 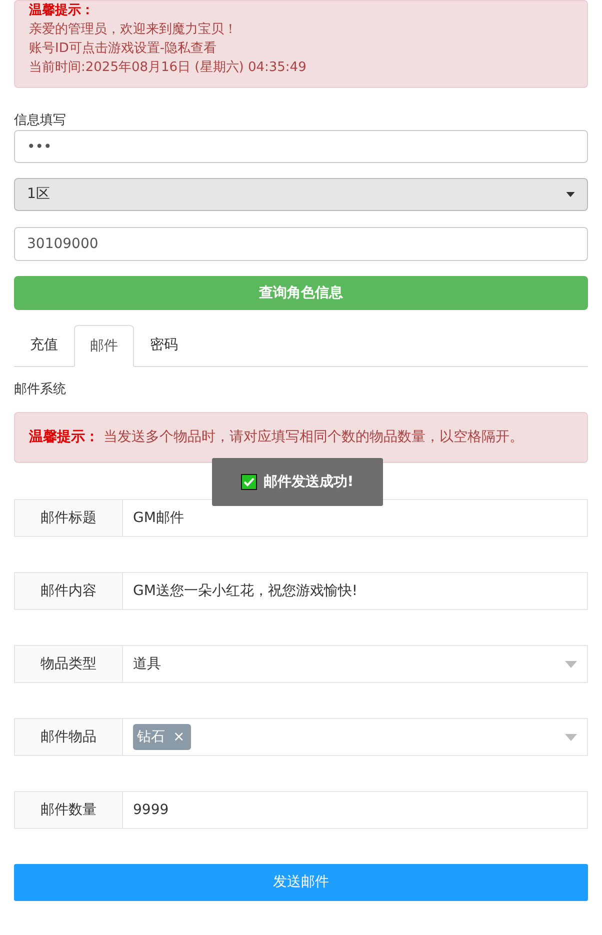 I want to click on alert-title: 温馨提示：, so click(x=62, y=11).